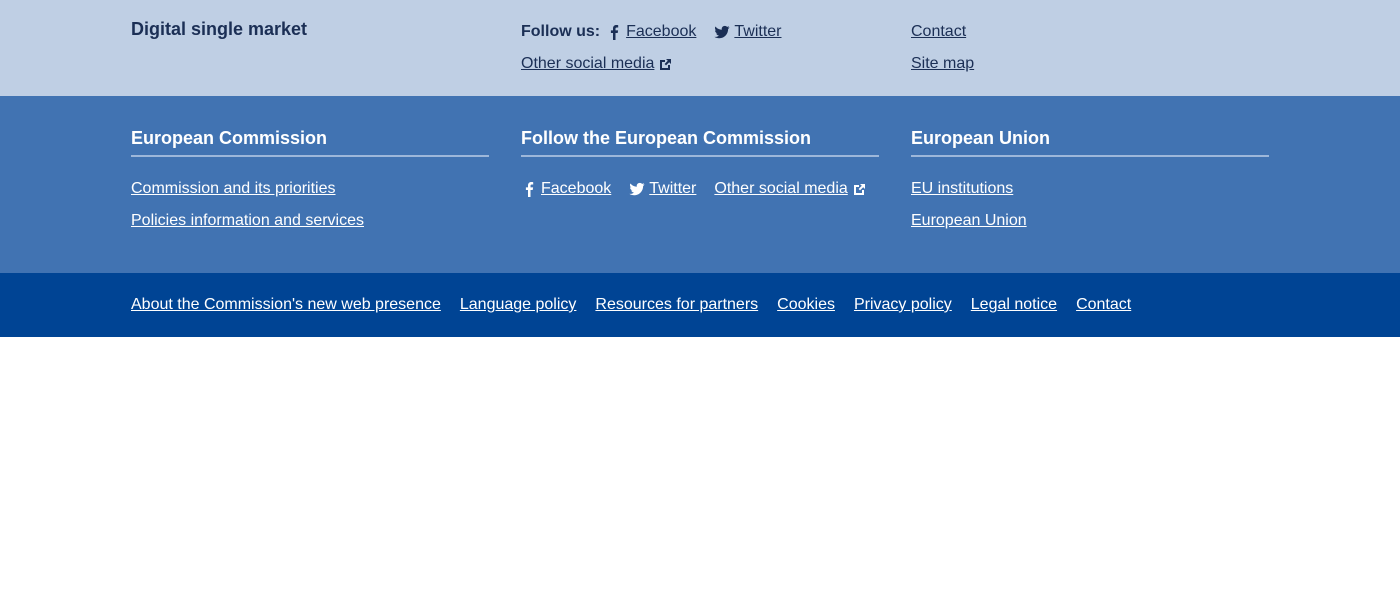  I want to click on european-union-heading: European Union, so click(1090, 141).